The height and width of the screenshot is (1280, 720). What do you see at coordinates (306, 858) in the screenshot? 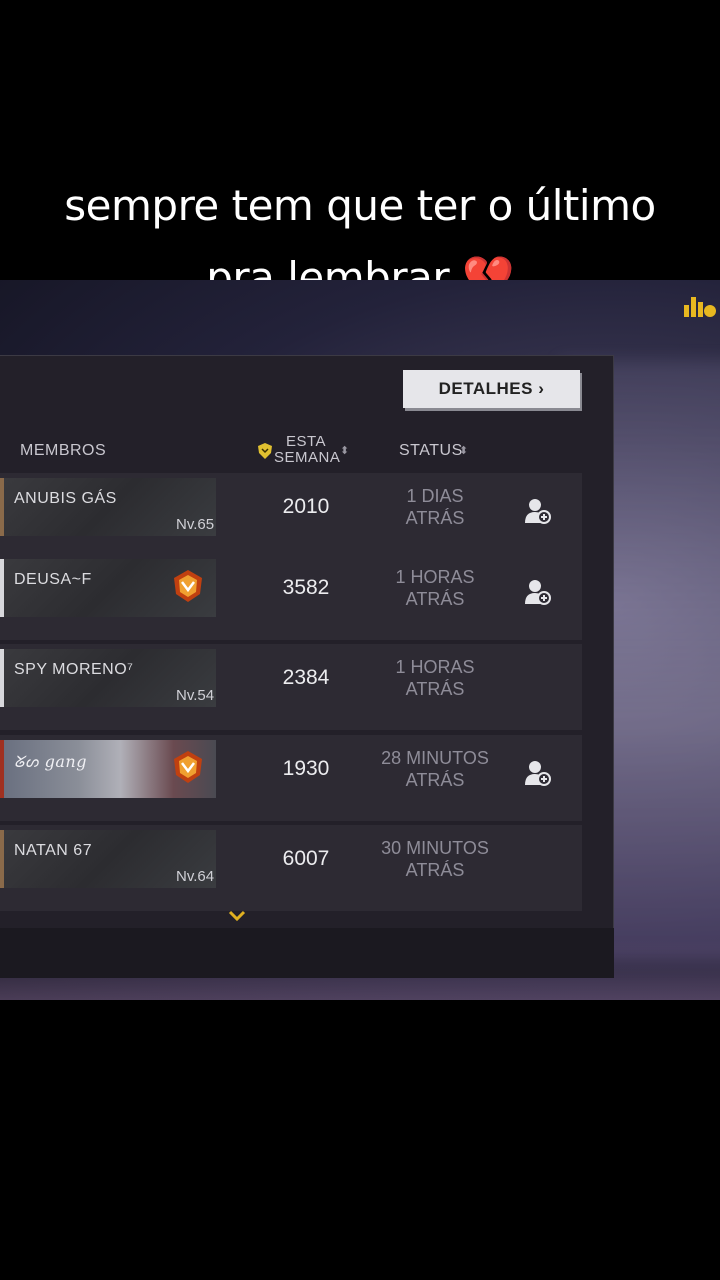
I see `member-weekly-score: 6007` at bounding box center [306, 858].